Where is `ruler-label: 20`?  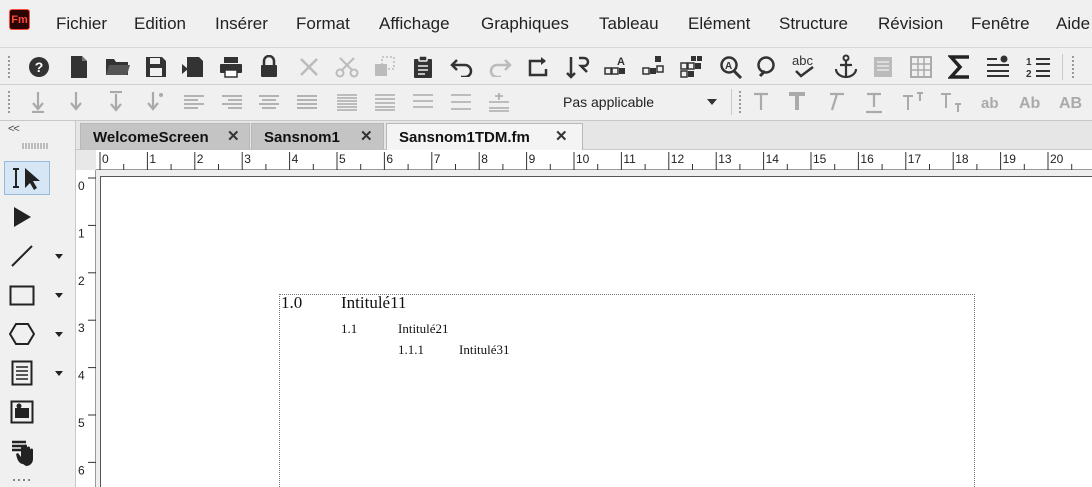
ruler-label: 20 is located at coordinates (1057, 159).